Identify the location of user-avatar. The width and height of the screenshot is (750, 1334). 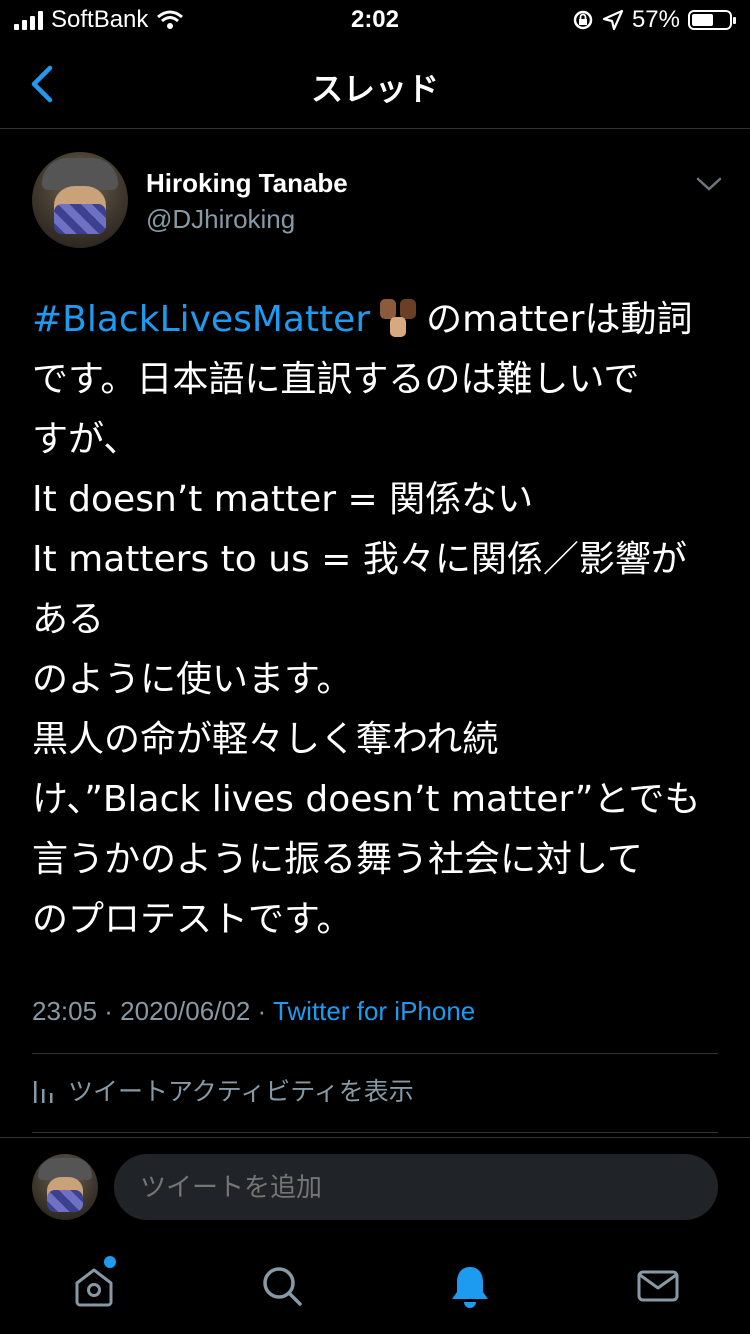
(65, 1187).